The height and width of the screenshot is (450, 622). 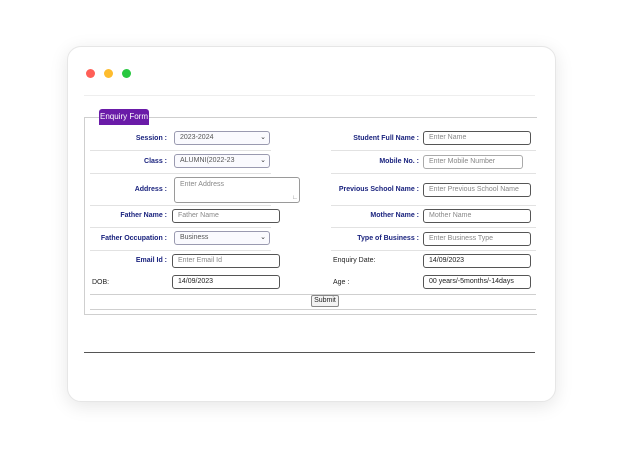 What do you see at coordinates (151, 260) in the screenshot?
I see `email-label: Email Id :` at bounding box center [151, 260].